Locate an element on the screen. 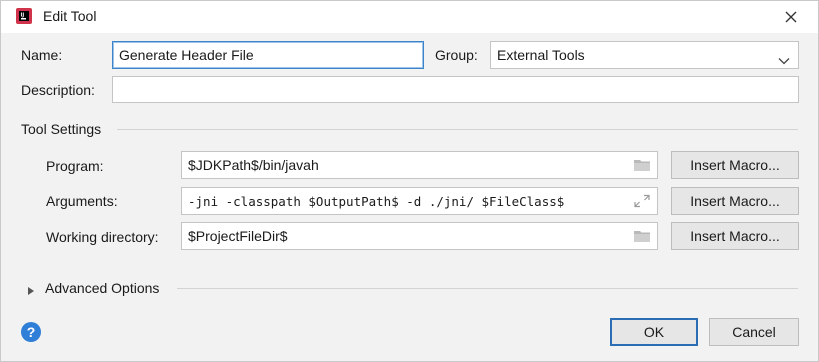 The width and height of the screenshot is (819, 362). svg-text: IJ is located at coordinates (23, 16).